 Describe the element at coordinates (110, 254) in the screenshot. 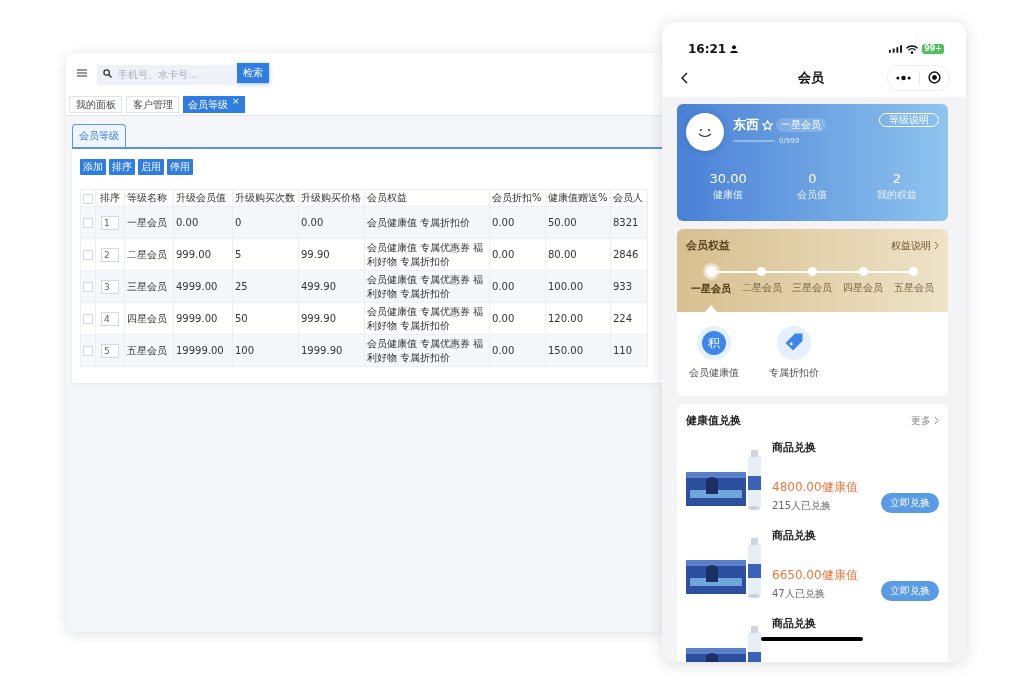

I see `order-field: 2` at that location.